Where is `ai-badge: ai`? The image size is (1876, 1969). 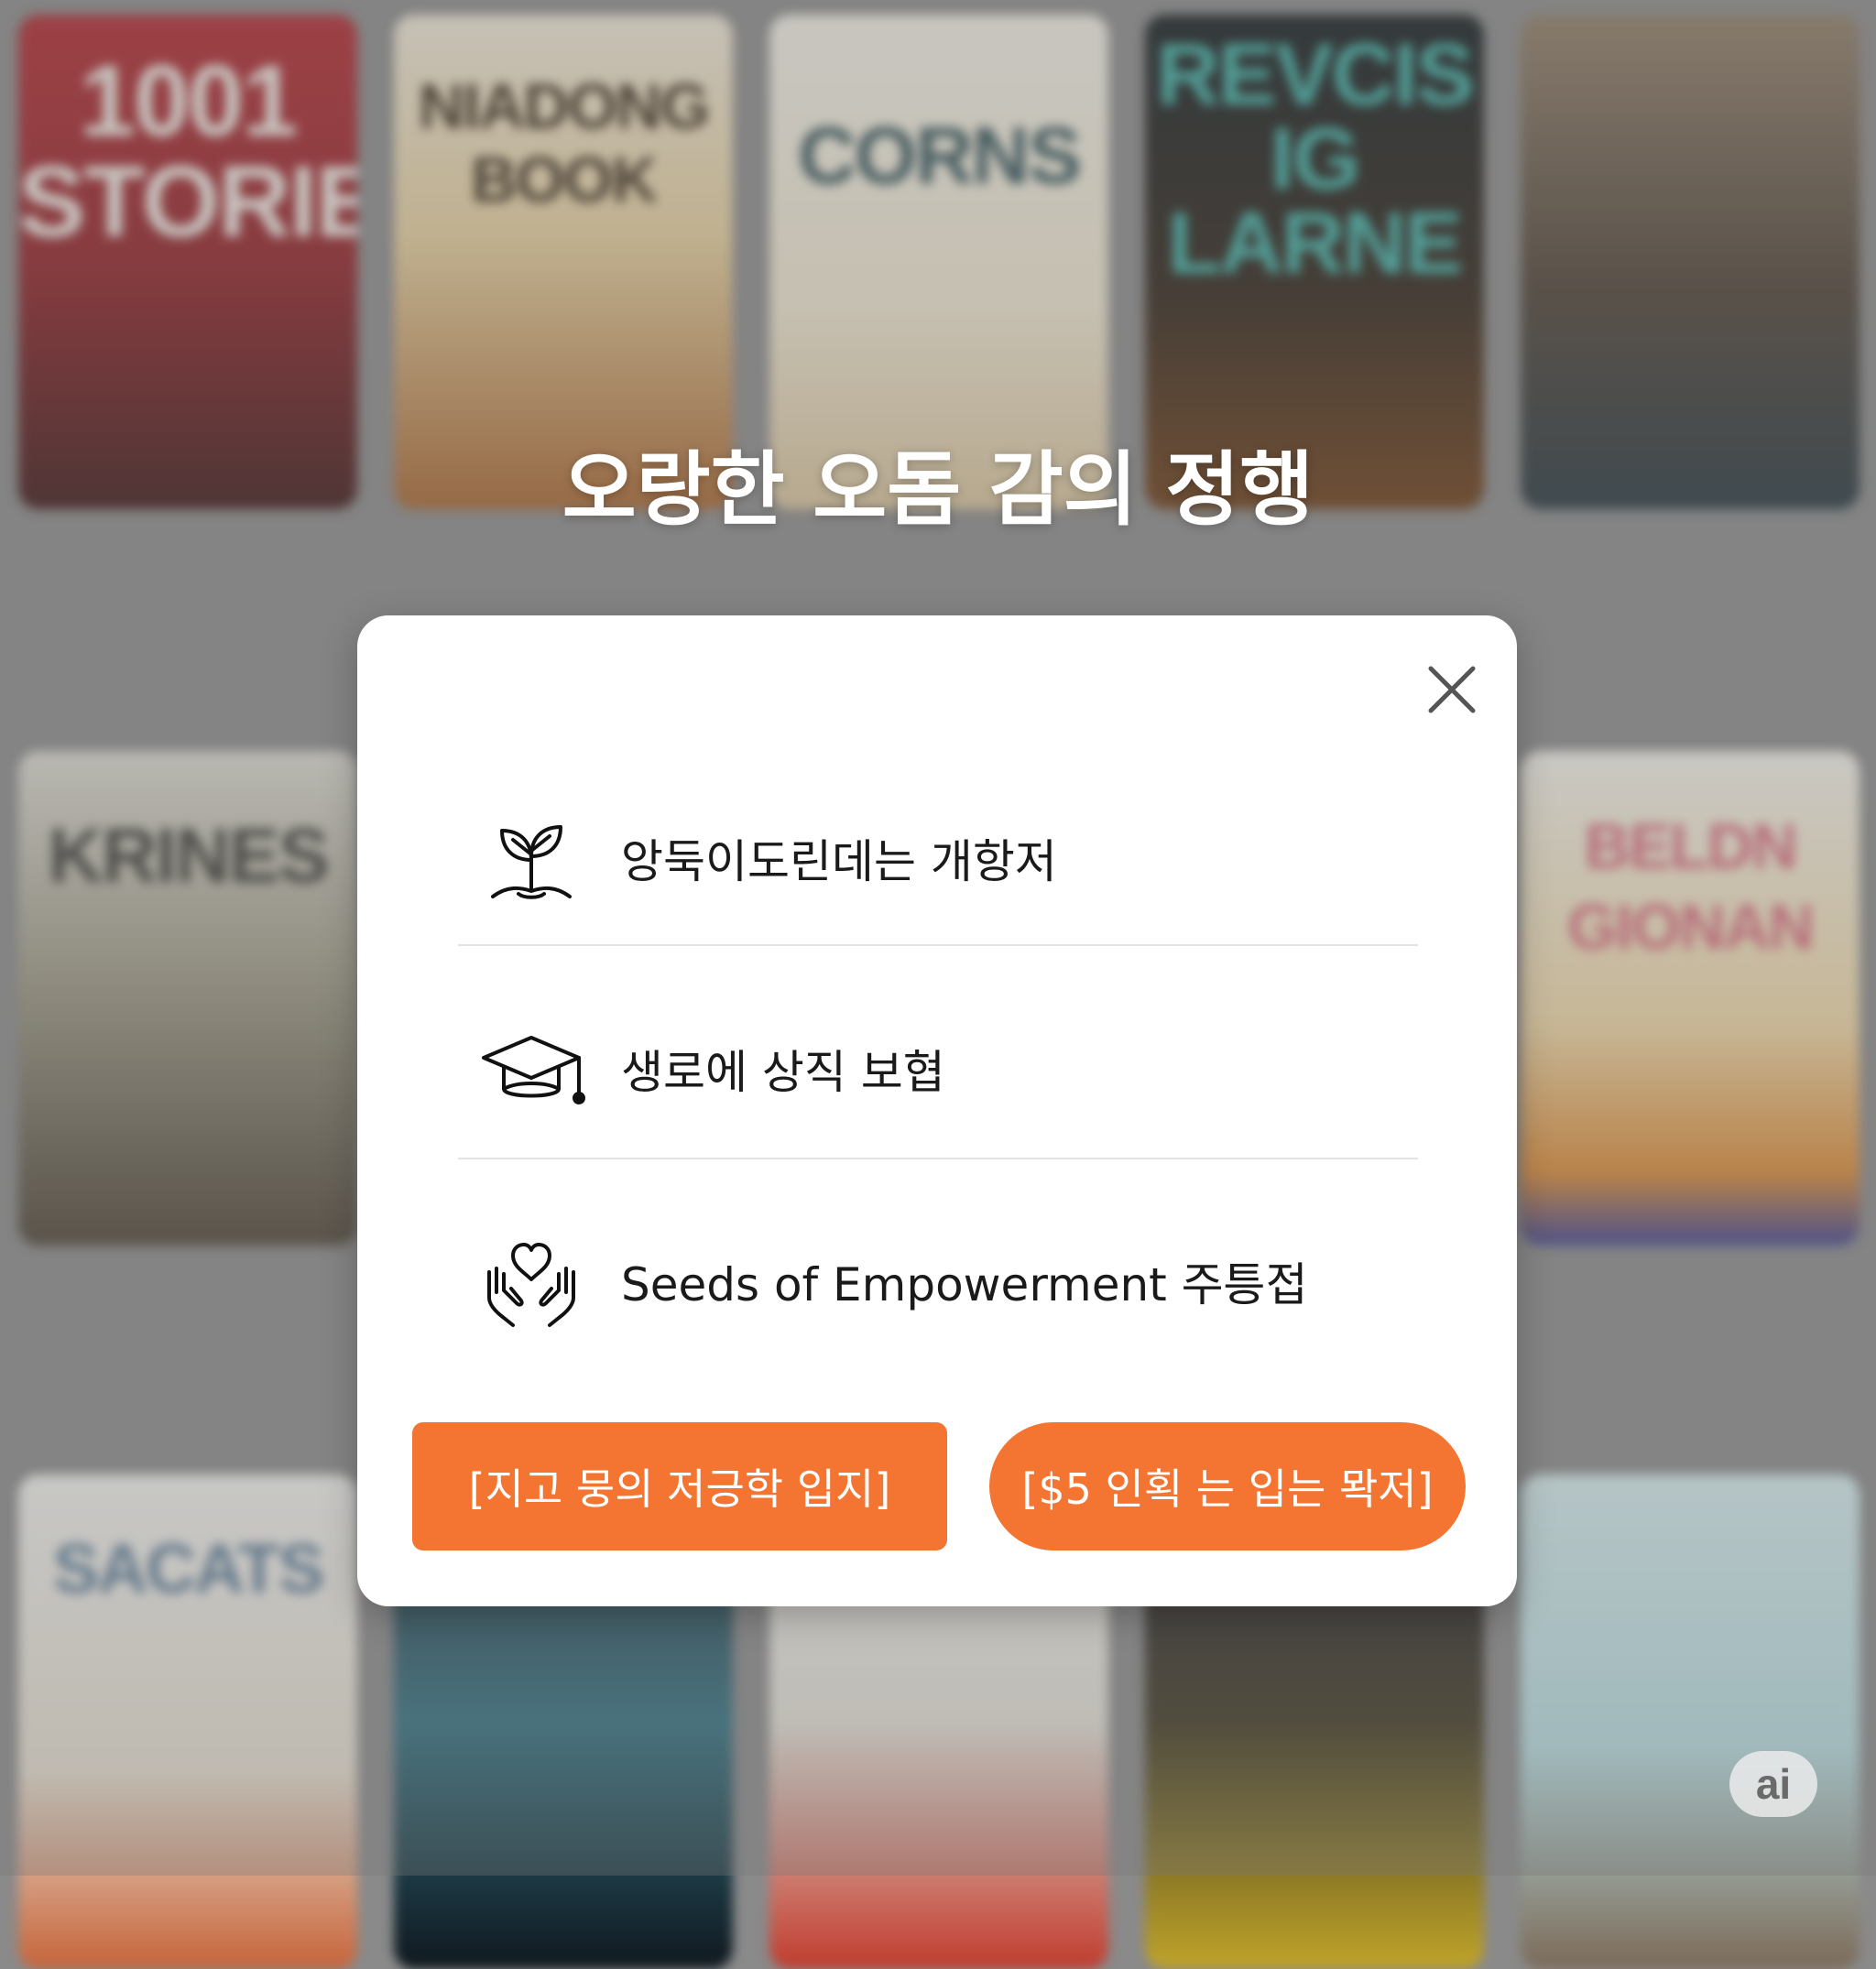
ai-badge: ai is located at coordinates (1773, 1784).